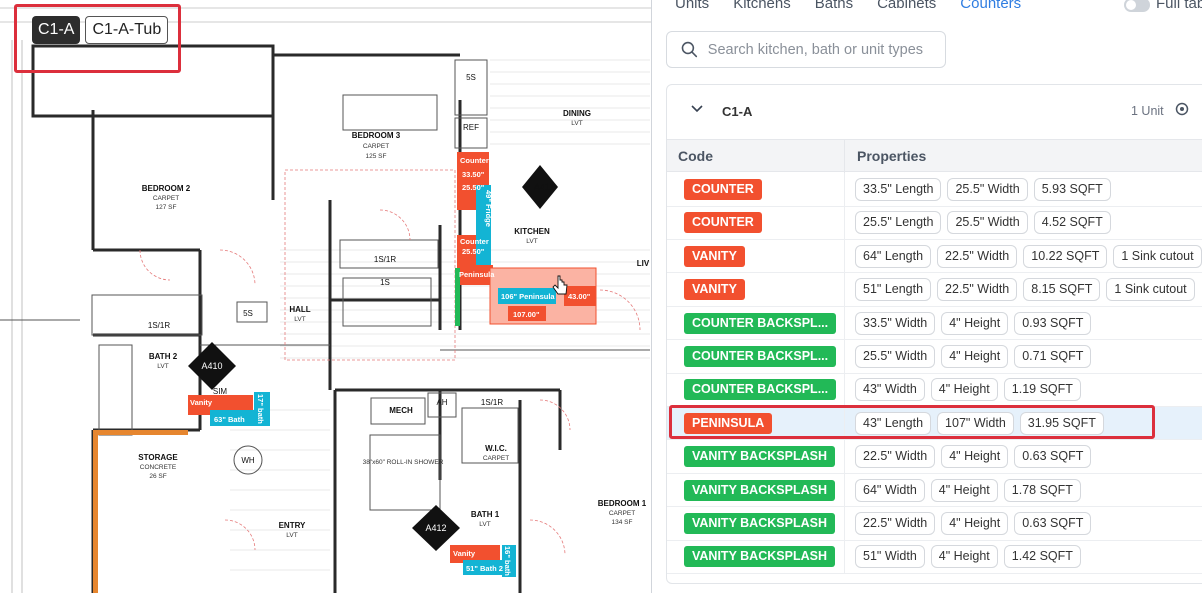 The image size is (1202, 593). What do you see at coordinates (158, 457) in the screenshot?
I see `room-storage: STORAGE` at bounding box center [158, 457].